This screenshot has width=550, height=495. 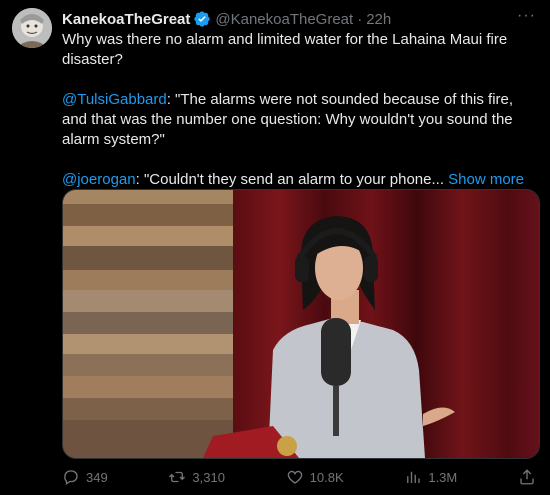 I want to click on share-button, so click(x=527, y=477).